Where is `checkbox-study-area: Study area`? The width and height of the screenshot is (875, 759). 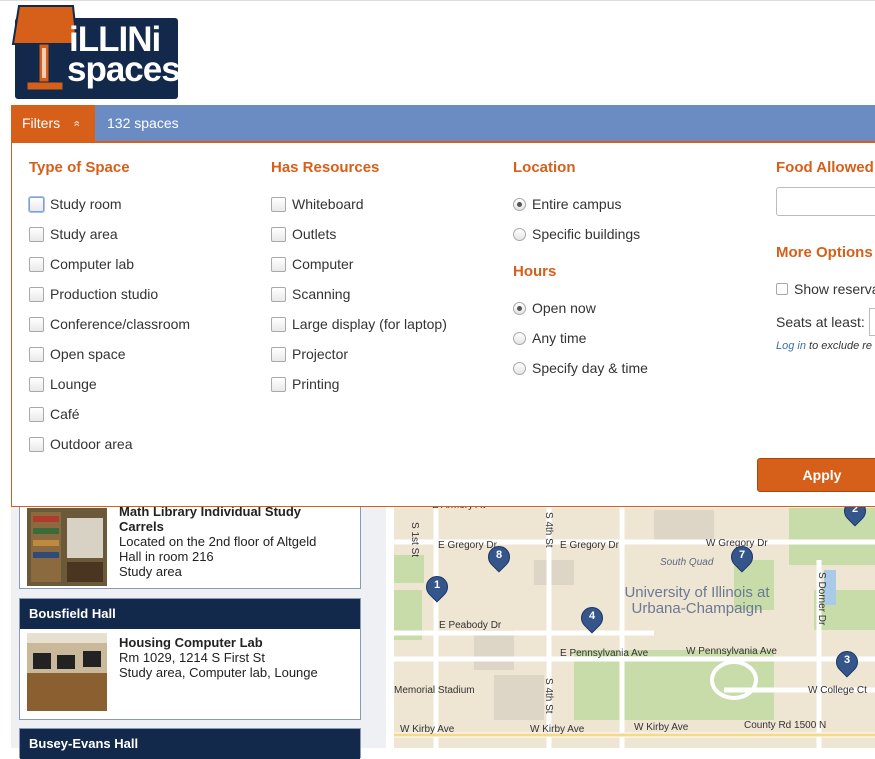 checkbox-study-area: Study area is located at coordinates (109, 234).